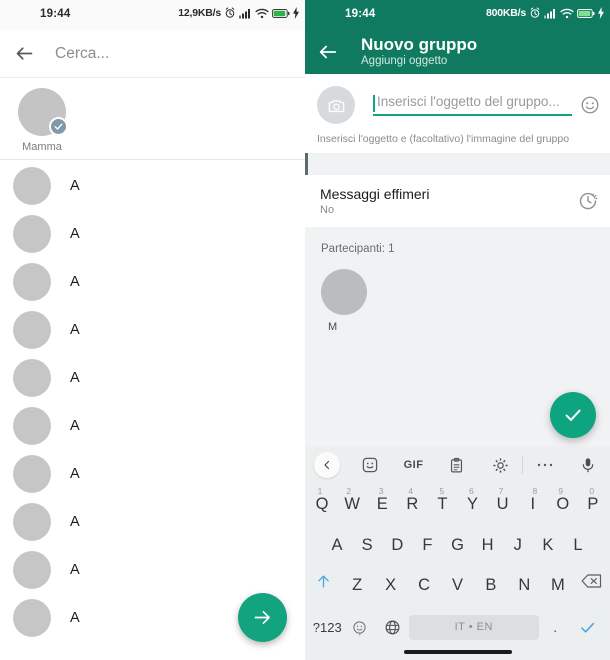  What do you see at coordinates (502, 504) in the screenshot?
I see `key-label: U` at bounding box center [502, 504].